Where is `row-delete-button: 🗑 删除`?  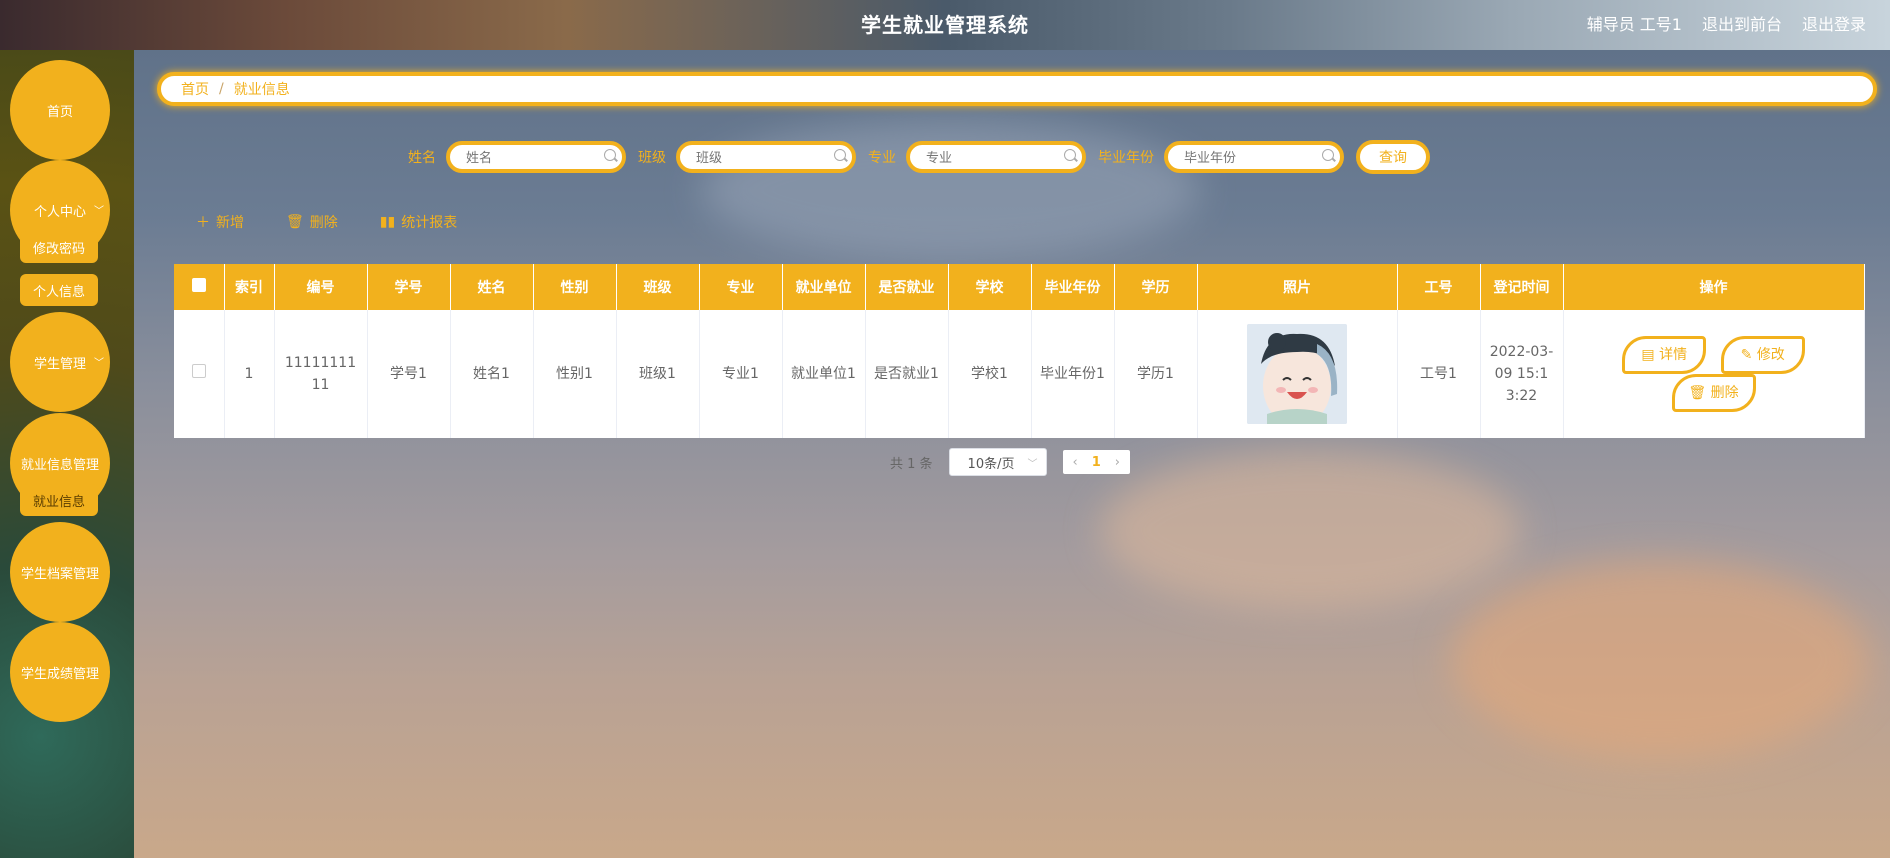 row-delete-button: 🗑 删除 is located at coordinates (1713, 393).